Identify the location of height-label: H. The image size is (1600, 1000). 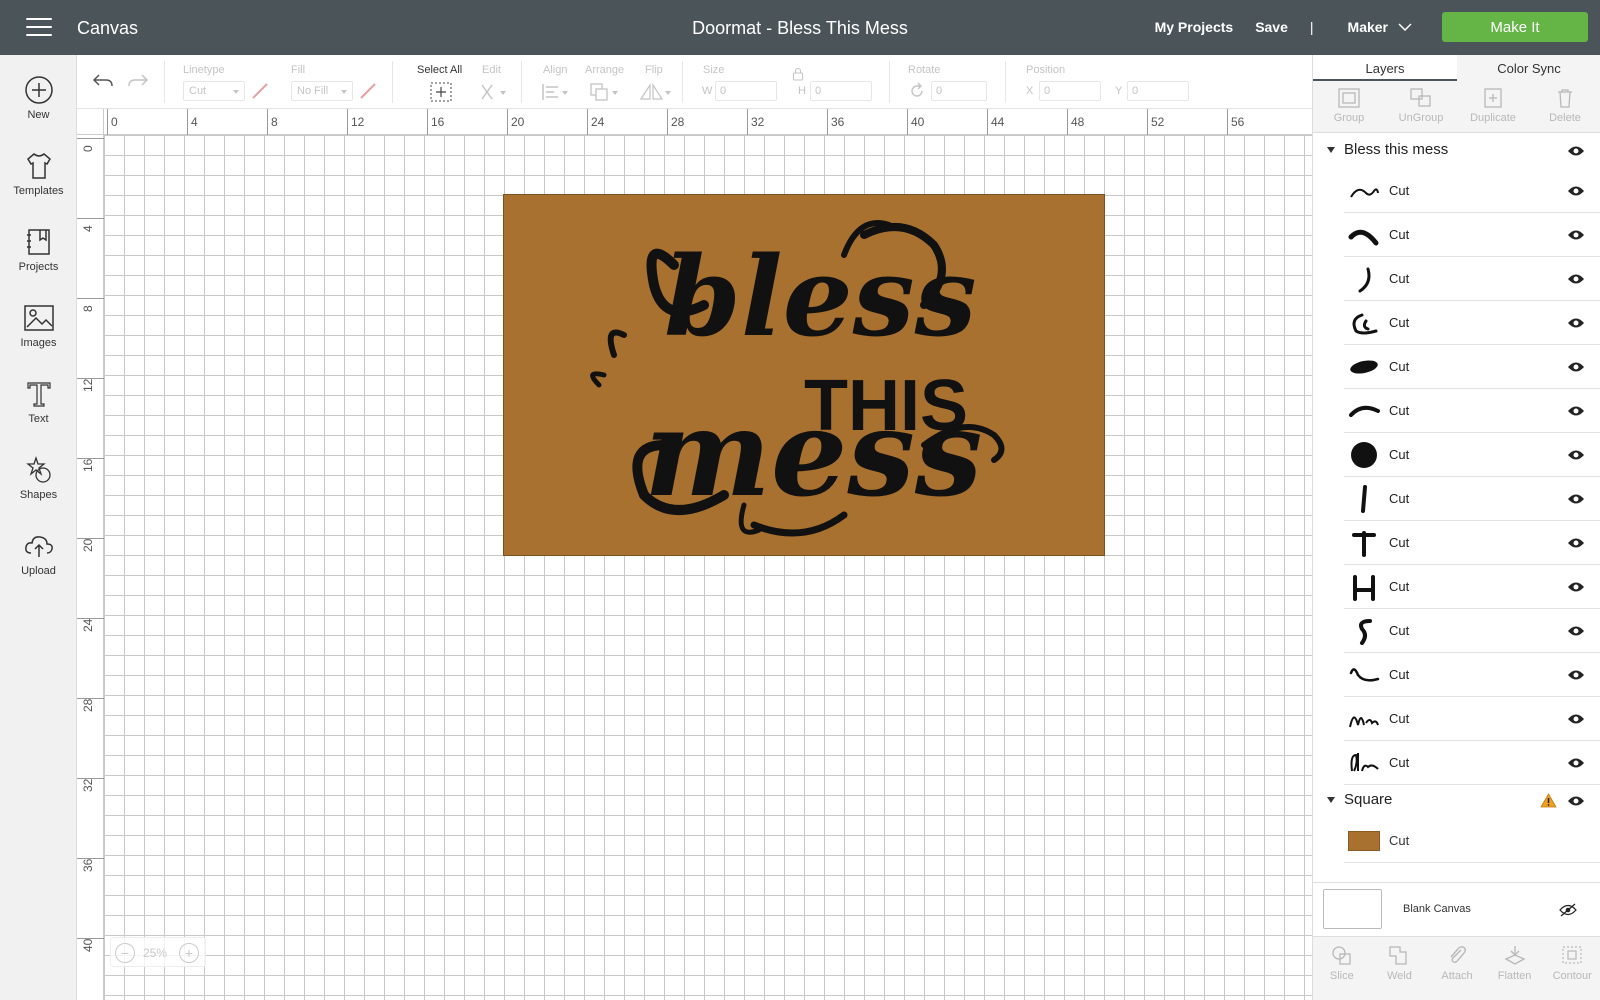
(802, 91).